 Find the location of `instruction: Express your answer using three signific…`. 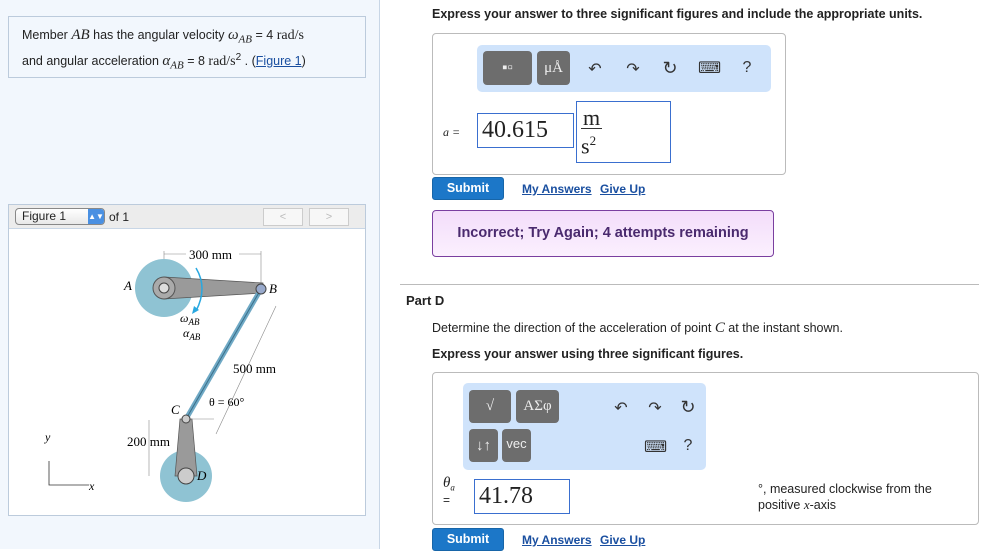

instruction: Express your answer using three signific… is located at coordinates (588, 354).